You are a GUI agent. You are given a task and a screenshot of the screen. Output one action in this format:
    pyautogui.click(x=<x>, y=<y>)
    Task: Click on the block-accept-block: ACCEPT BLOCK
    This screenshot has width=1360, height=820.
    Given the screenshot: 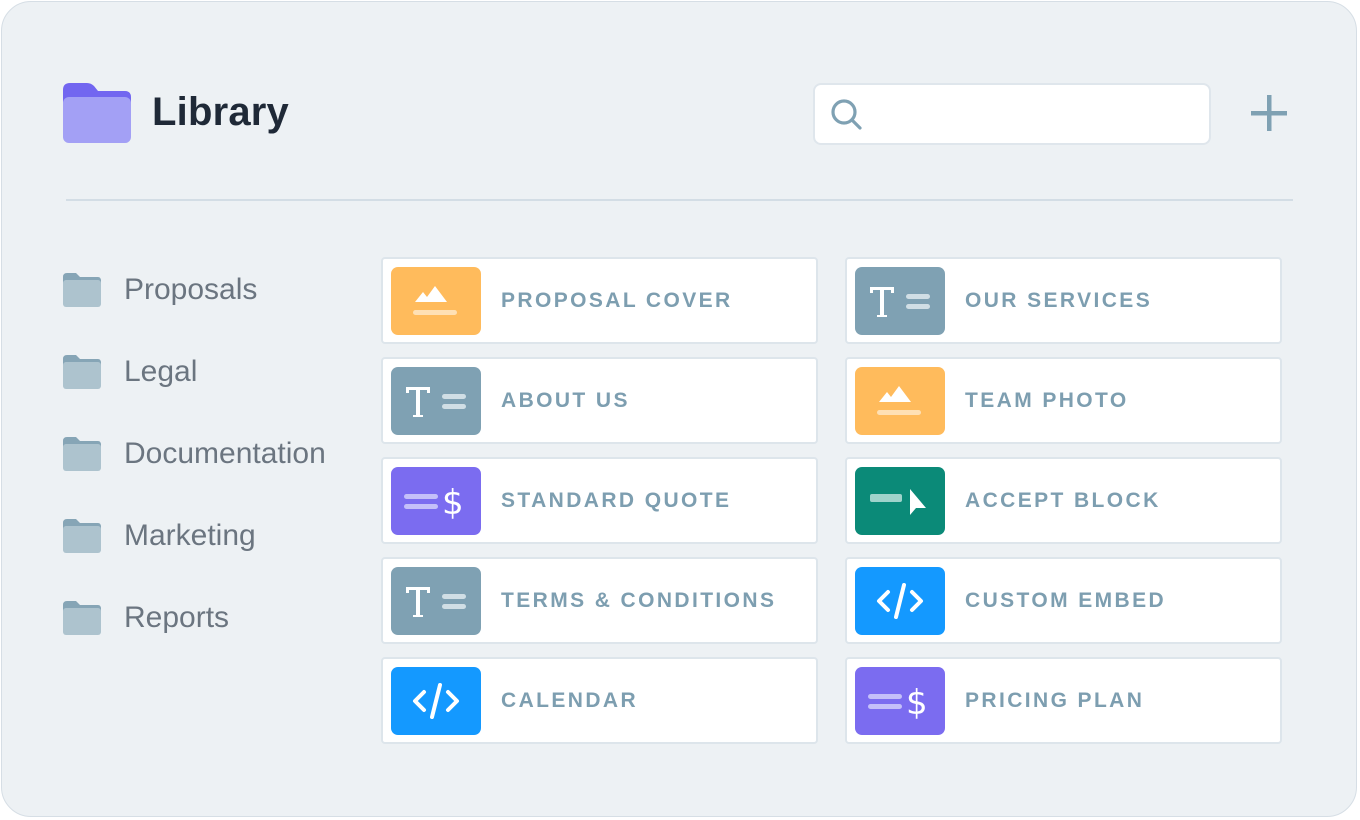 What is the action you would take?
    pyautogui.click(x=1063, y=500)
    